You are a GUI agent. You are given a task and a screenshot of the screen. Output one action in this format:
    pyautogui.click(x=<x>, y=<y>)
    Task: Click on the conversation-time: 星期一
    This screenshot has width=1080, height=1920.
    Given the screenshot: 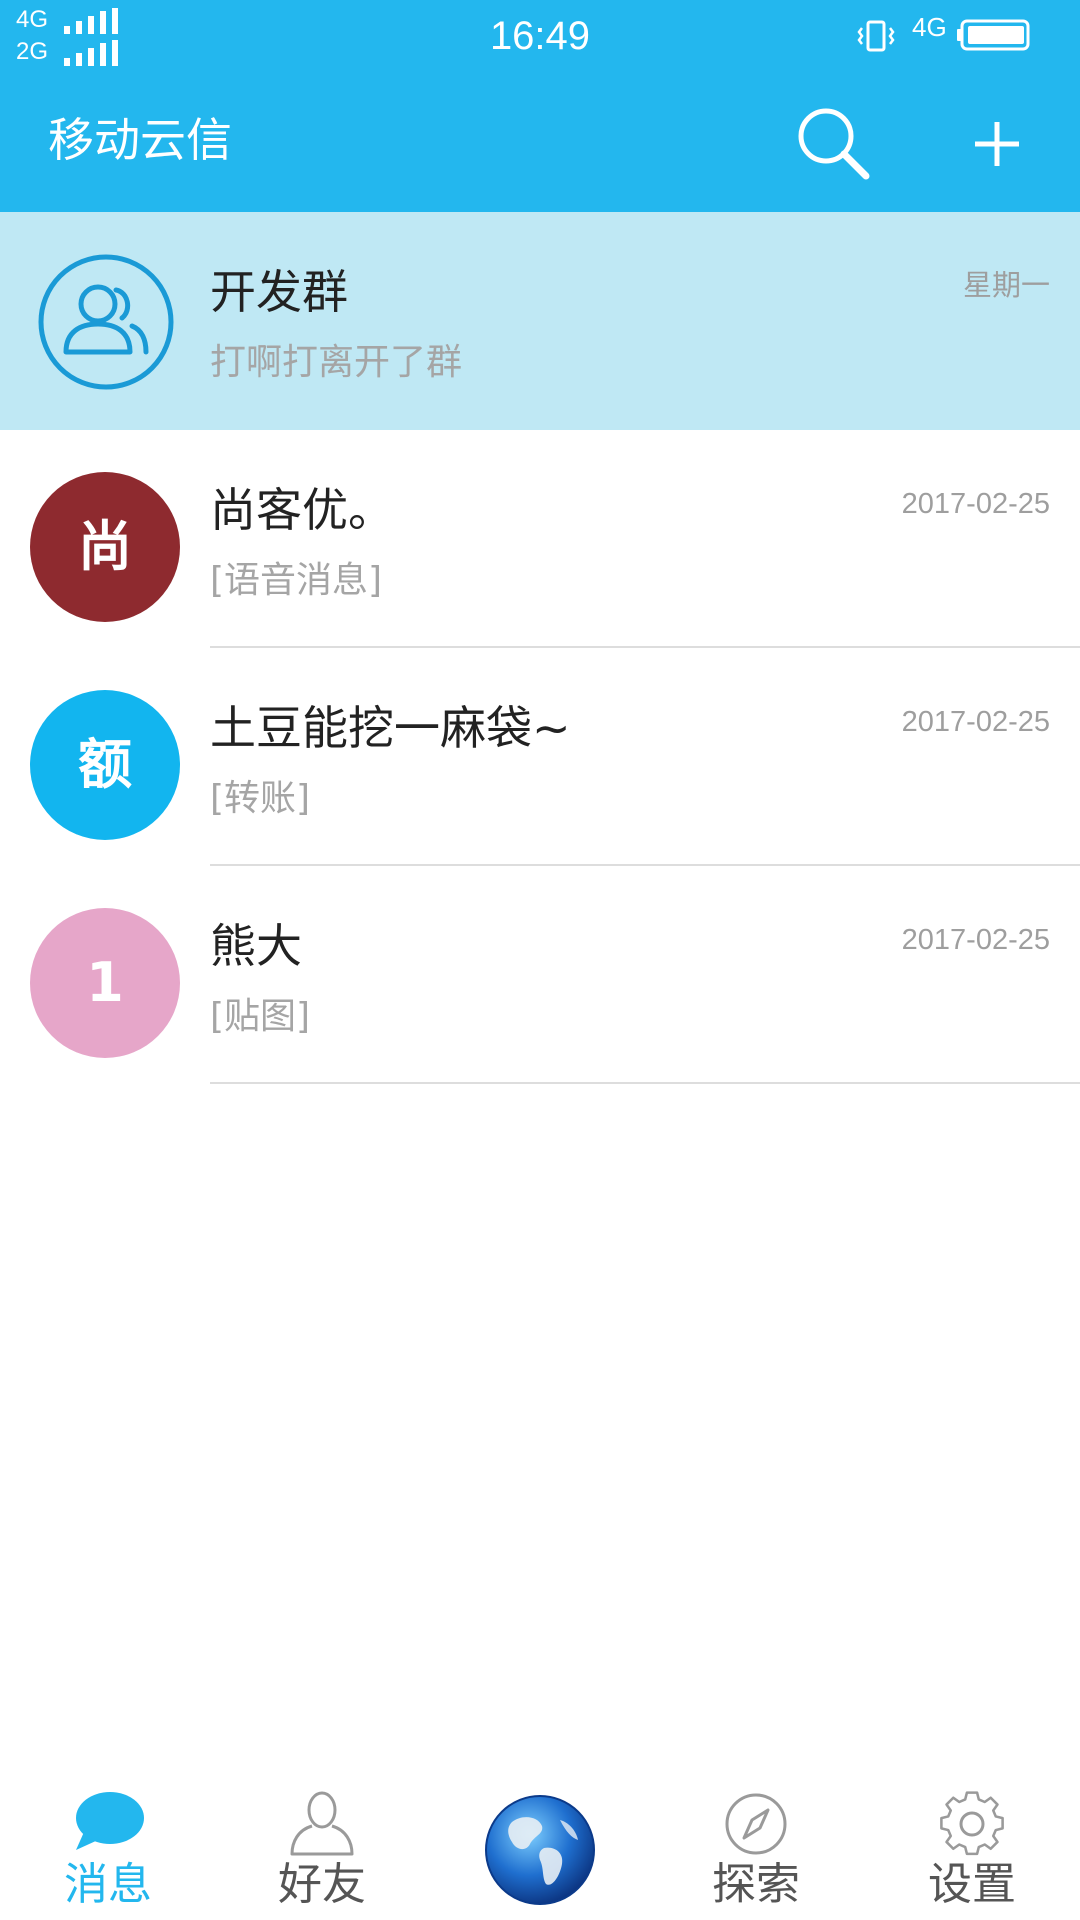 What is the action you would take?
    pyautogui.click(x=1006, y=286)
    